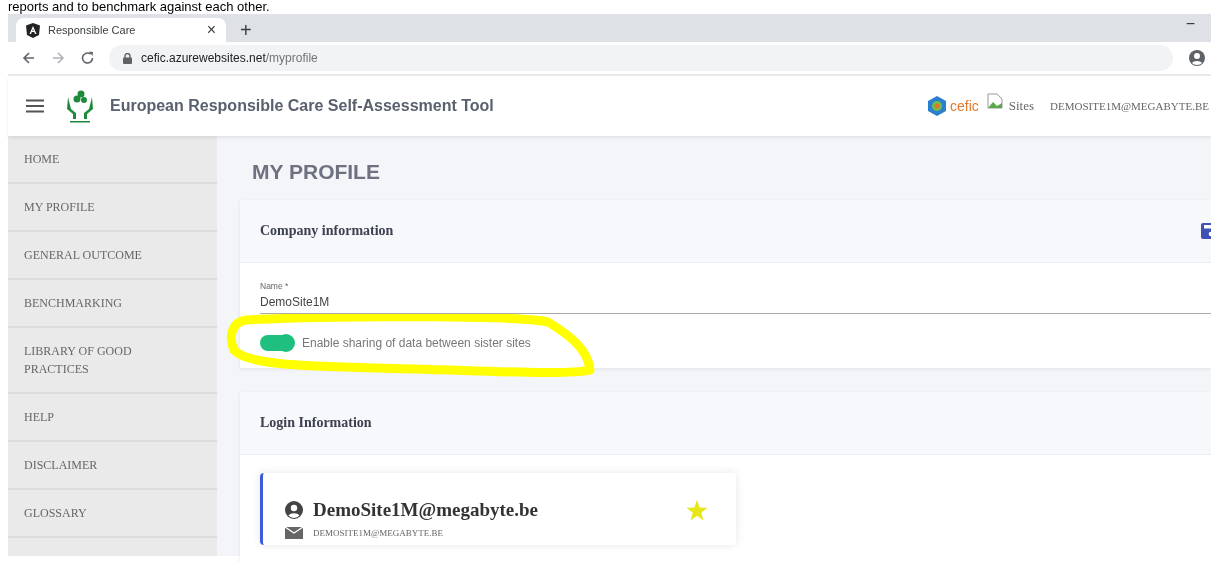 Image resolution: width=1211 pixels, height=562 pixels. What do you see at coordinates (964, 106) in the screenshot?
I see `brand-name: cefic` at bounding box center [964, 106].